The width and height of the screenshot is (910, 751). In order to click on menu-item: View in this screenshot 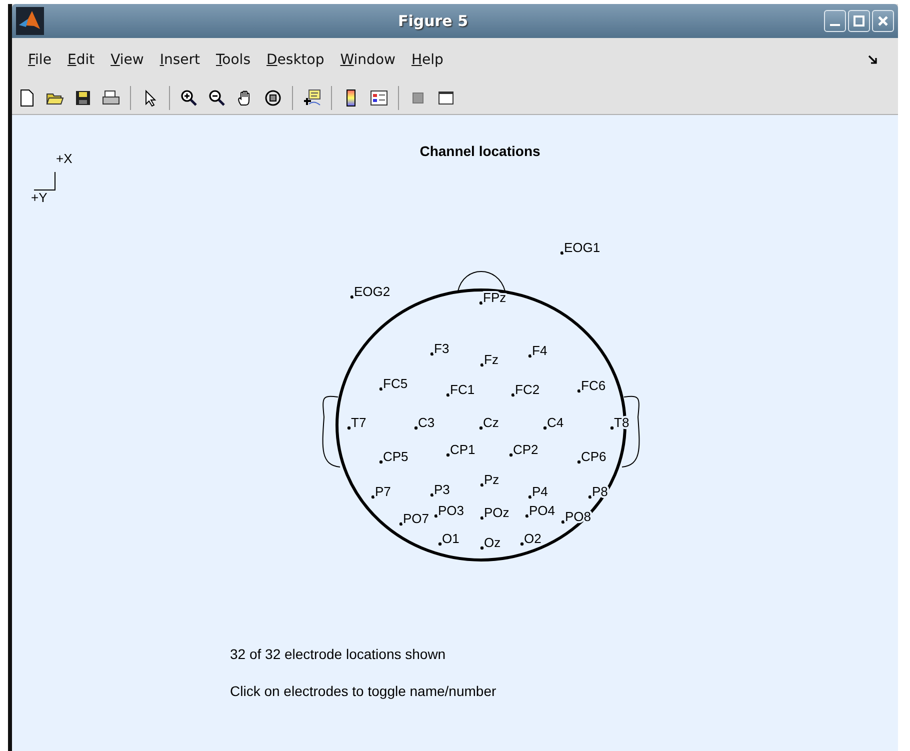, I will do `click(127, 60)`.